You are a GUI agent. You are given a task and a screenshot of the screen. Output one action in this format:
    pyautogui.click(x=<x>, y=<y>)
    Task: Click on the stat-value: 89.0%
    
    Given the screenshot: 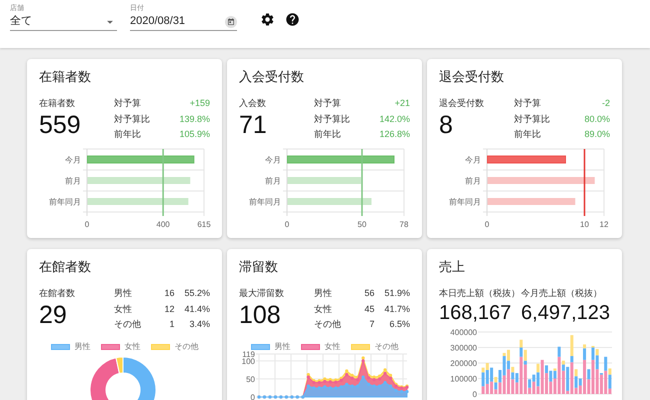 What is the action you would take?
    pyautogui.click(x=597, y=134)
    